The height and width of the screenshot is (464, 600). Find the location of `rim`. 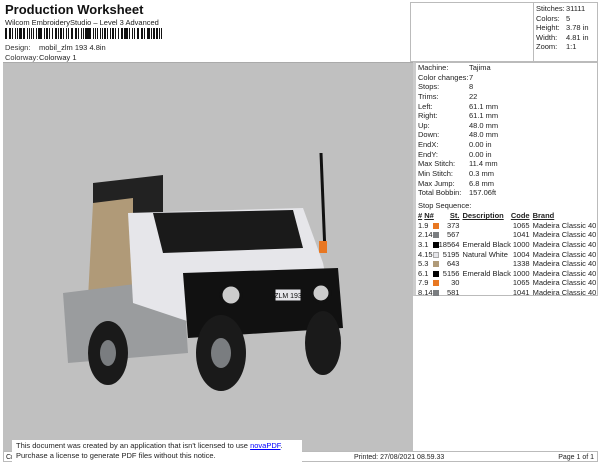

rim is located at coordinates (108, 353).